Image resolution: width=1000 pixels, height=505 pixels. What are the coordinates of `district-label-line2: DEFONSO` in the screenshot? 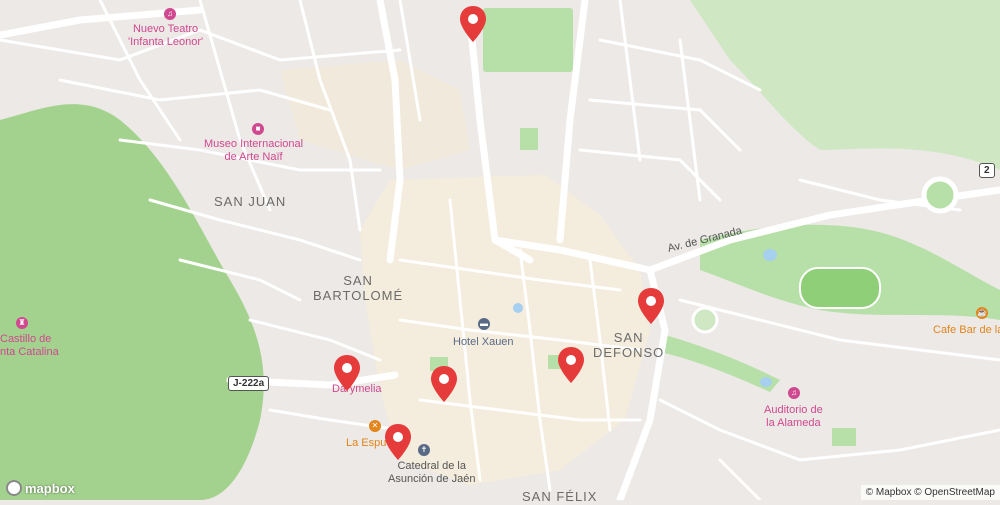 It's located at (629, 352).